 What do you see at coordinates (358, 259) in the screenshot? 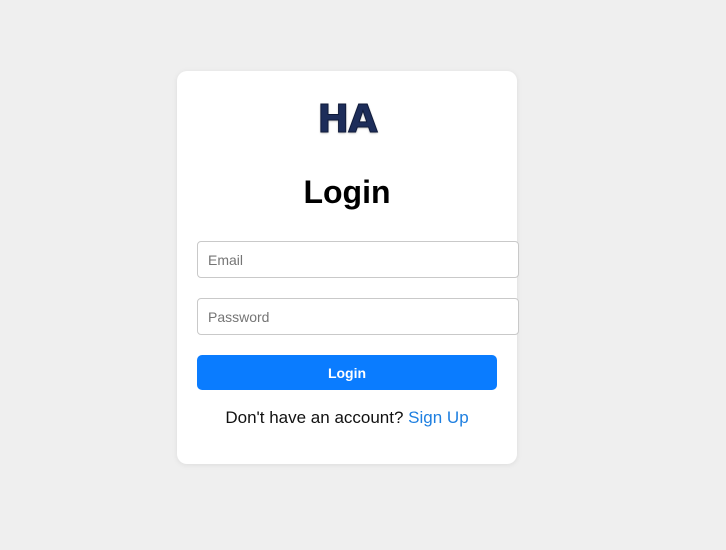
I see `email-field` at bounding box center [358, 259].